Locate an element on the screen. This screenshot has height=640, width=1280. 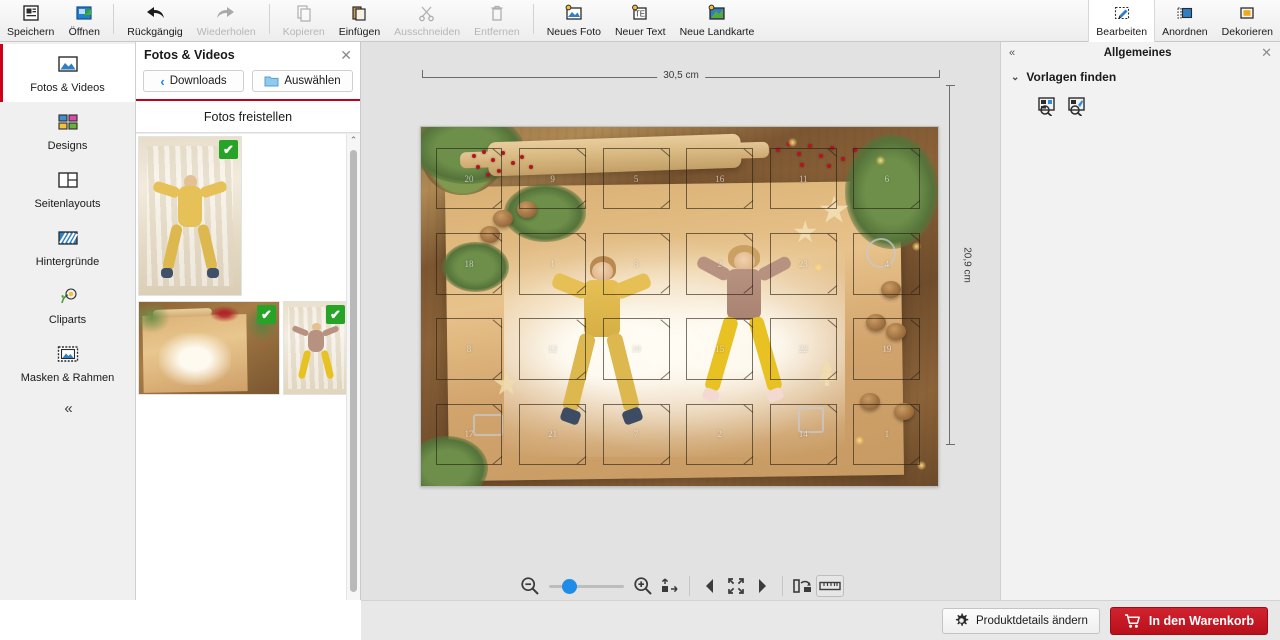
advent-door: 3 is located at coordinates (636, 264).